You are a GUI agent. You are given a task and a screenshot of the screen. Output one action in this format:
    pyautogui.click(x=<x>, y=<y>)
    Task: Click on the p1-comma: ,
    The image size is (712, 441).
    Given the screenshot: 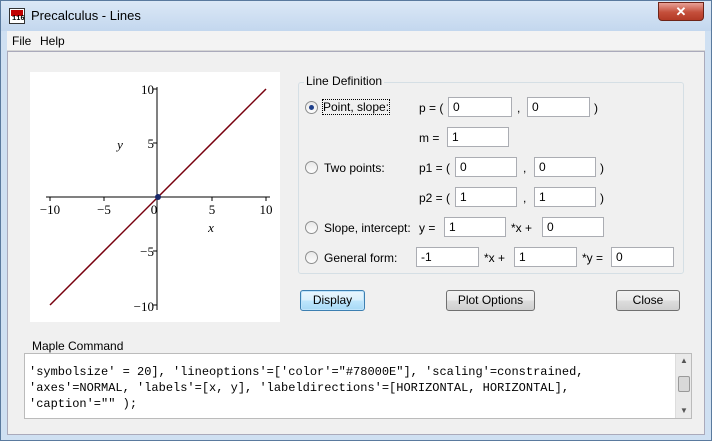 What is the action you would take?
    pyautogui.click(x=525, y=168)
    